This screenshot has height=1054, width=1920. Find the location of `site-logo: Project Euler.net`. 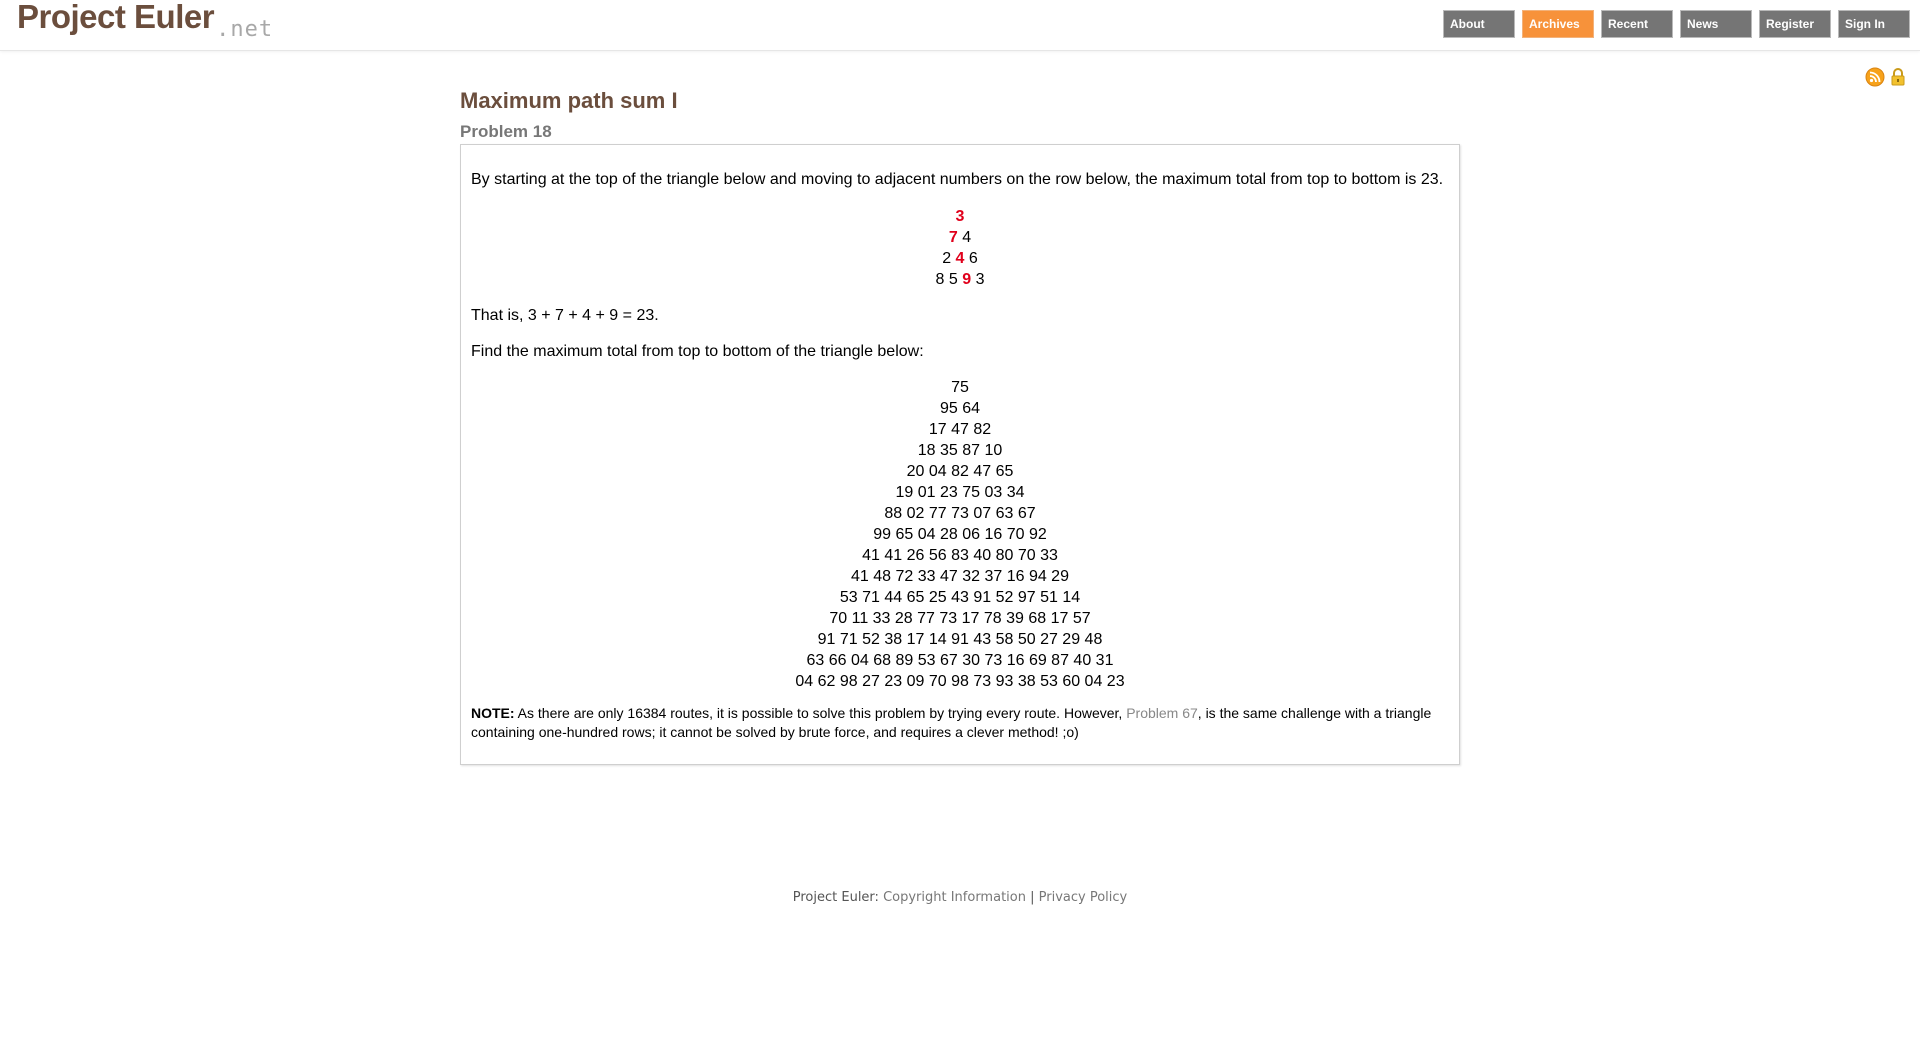

site-logo: Project Euler.net is located at coordinates (145, 21).